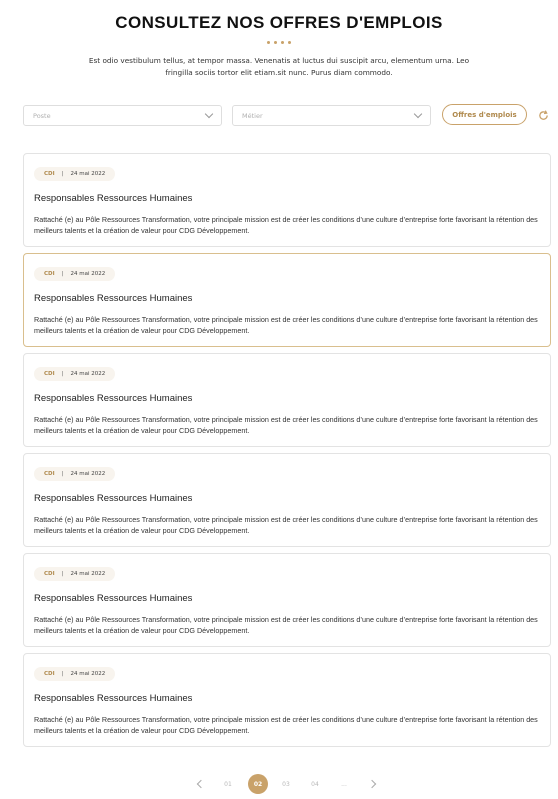 Image resolution: width=558 pixels, height=799 pixels. I want to click on page-link: 03, so click(286, 784).